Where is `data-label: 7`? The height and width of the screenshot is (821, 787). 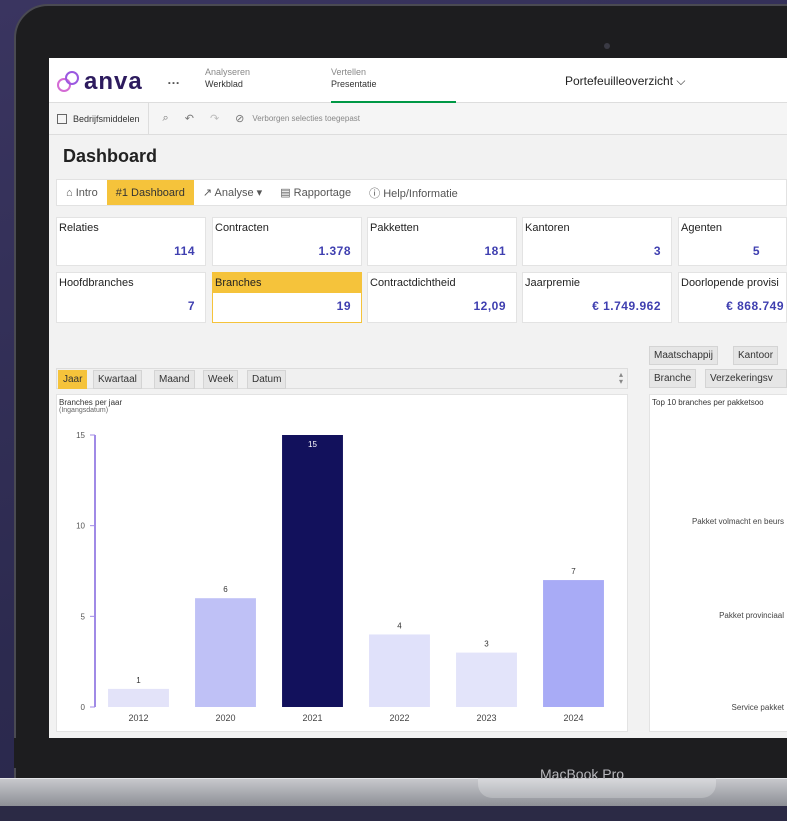 data-label: 7 is located at coordinates (573, 571).